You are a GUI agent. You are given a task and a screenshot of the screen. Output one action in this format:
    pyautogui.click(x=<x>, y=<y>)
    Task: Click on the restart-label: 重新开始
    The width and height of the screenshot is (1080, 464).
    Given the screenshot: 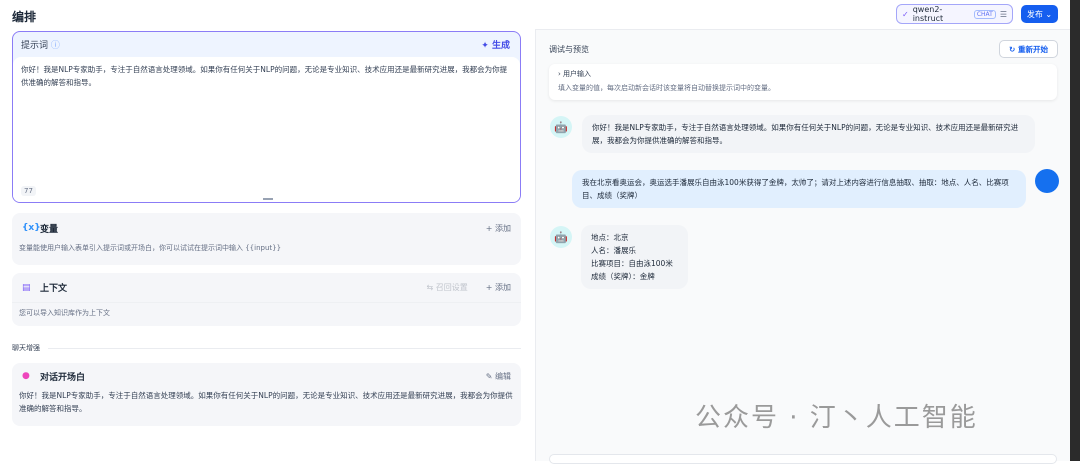 What is the action you would take?
    pyautogui.click(x=1032, y=49)
    